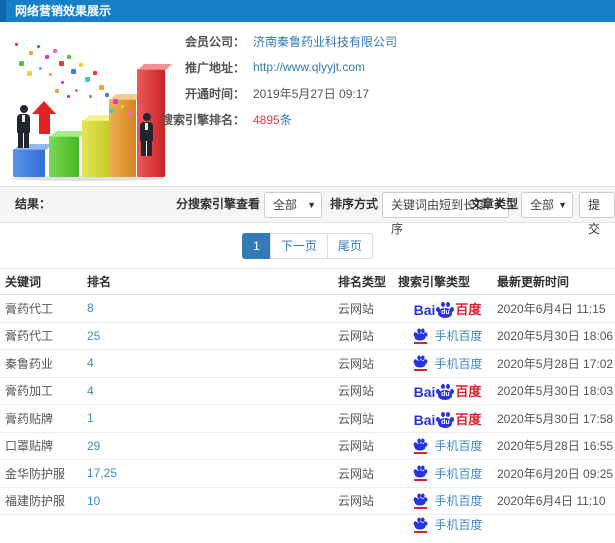 The width and height of the screenshot is (615, 543). What do you see at coordinates (555, 418) in the screenshot?
I see `updated-cell: 2020年5月30日 17:58` at bounding box center [555, 418].